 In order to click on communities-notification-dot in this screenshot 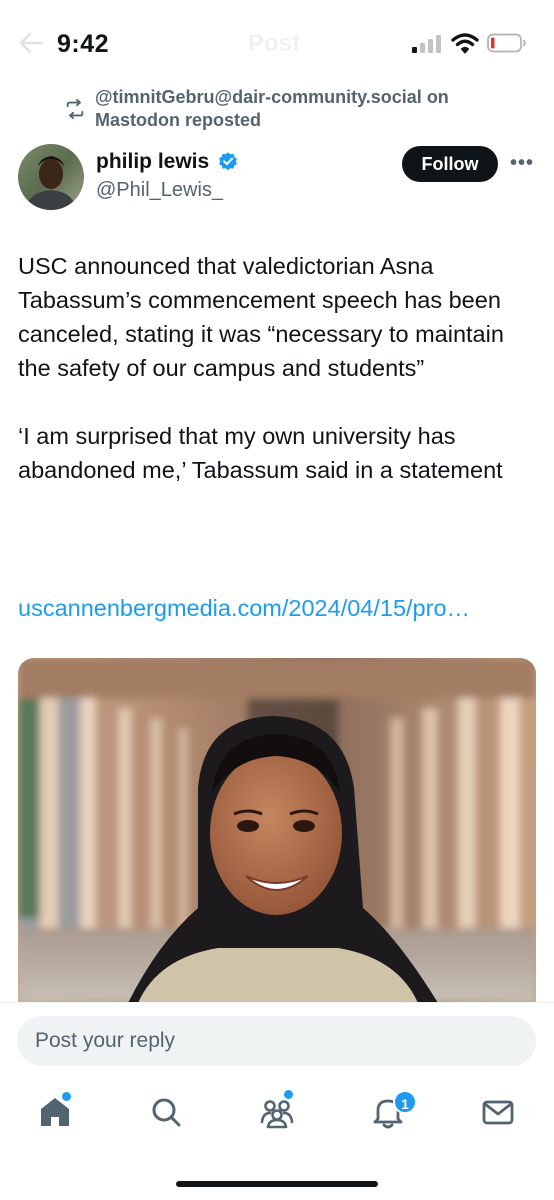, I will do `click(288, 1094)`.